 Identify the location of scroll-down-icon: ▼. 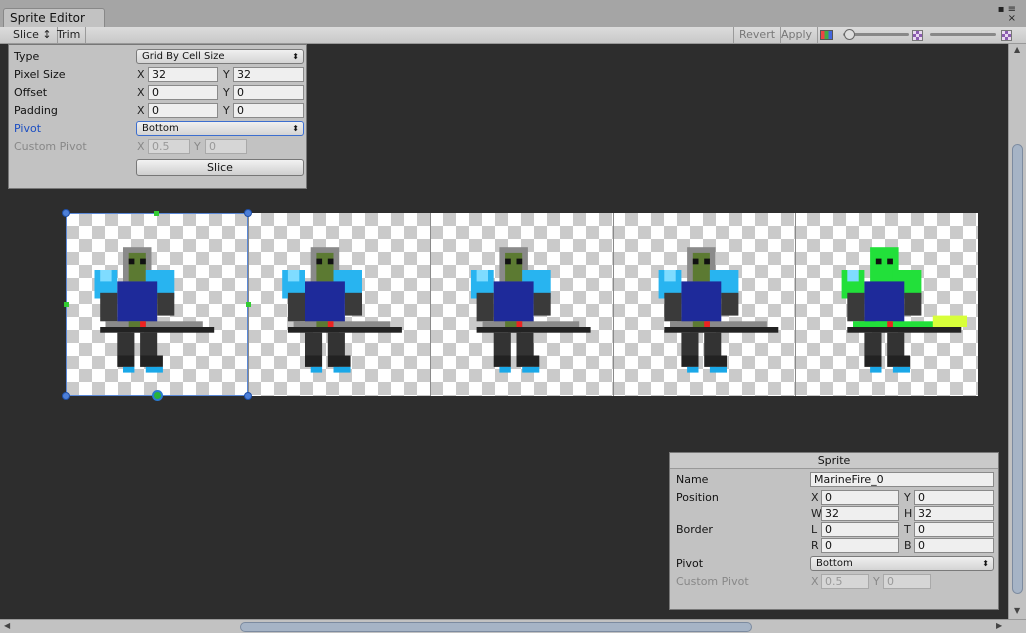
(1017, 610).